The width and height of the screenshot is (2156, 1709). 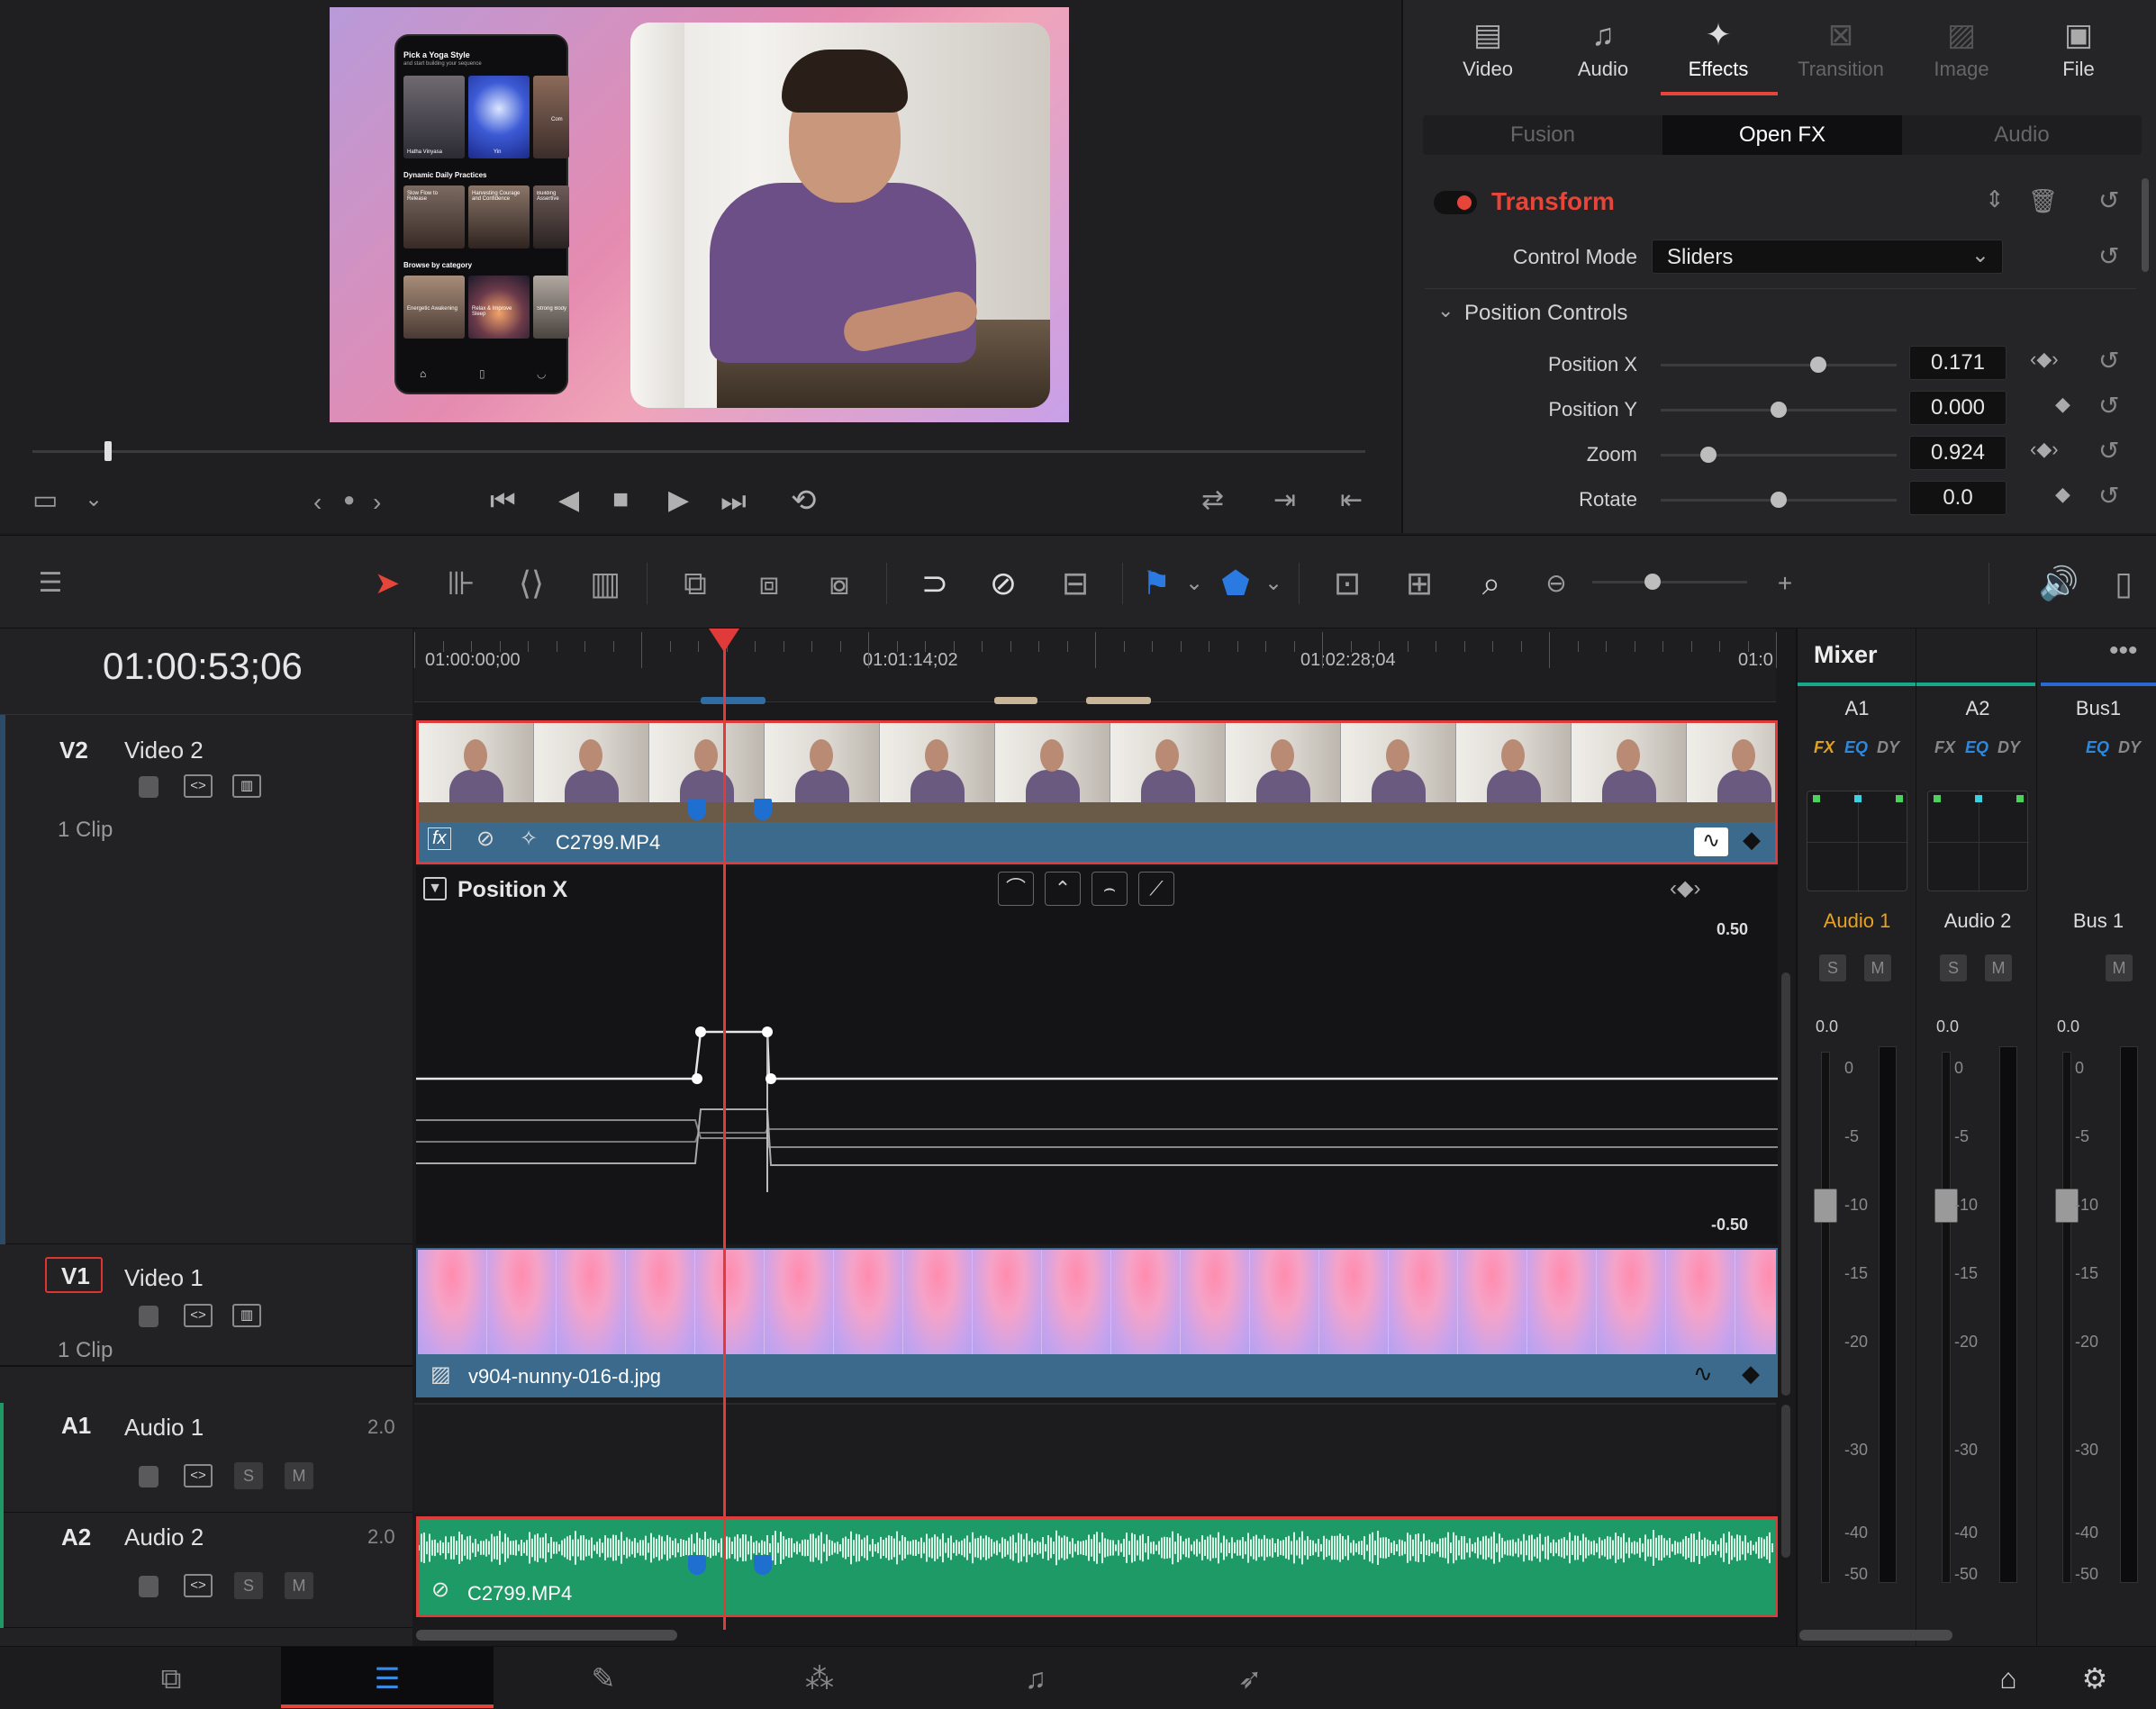 I want to click on v1-auto-select-icon: <>, so click(x=198, y=1315).